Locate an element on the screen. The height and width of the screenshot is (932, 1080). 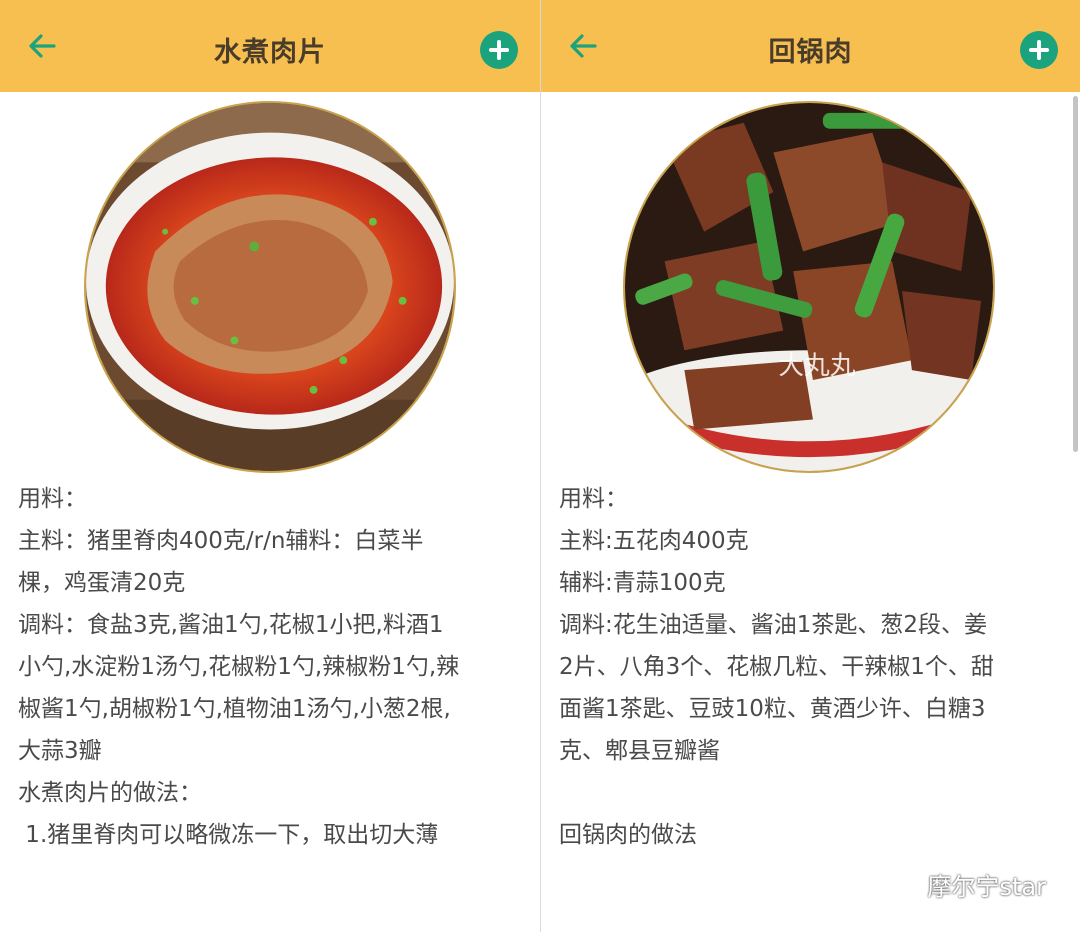
watermark-text: 摩尔宁star is located at coordinates (987, 886).